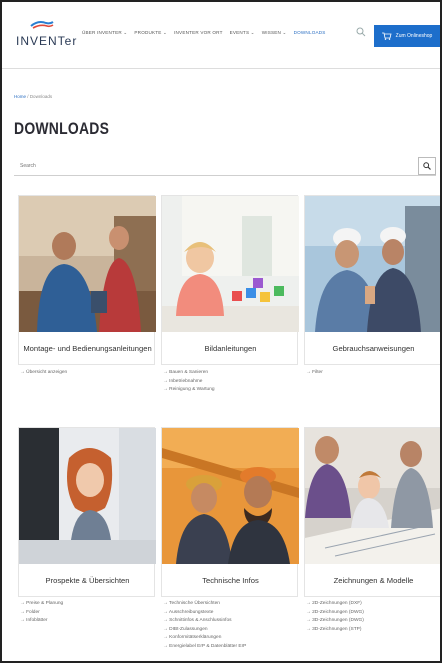 This screenshot has width=442, height=663. I want to click on card-title-montage: Montage- und Bedienungsanleitungen, so click(87, 349).